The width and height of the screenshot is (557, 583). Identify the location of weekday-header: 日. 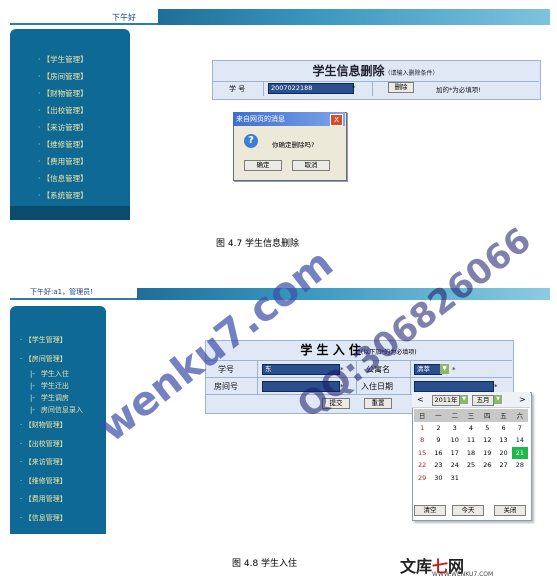
(422, 415).